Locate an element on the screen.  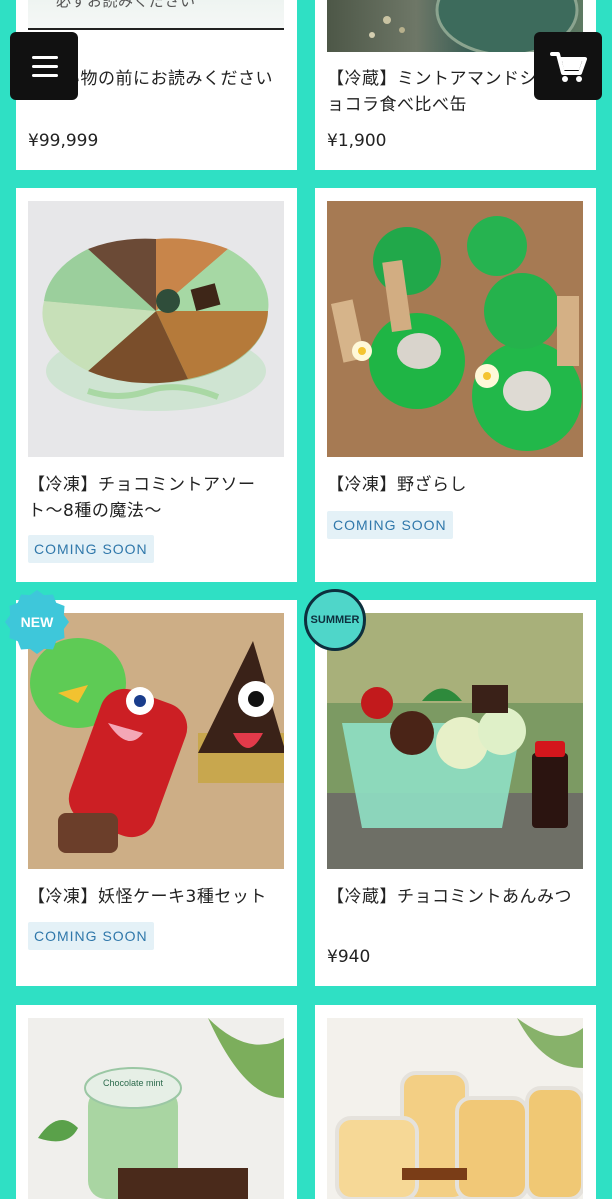
product-title: 【冷蔵】チョコミントあんみつ is located at coordinates (455, 897).